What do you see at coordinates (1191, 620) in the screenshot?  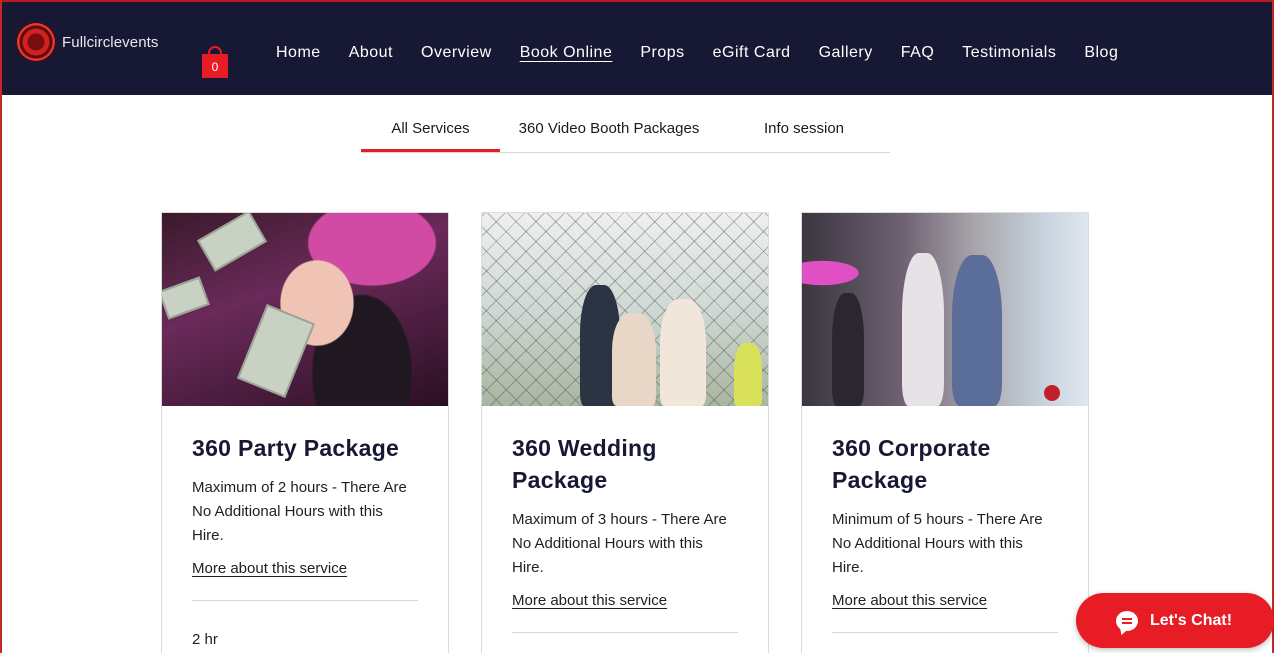 I see `chat-label: Let's Chat!` at bounding box center [1191, 620].